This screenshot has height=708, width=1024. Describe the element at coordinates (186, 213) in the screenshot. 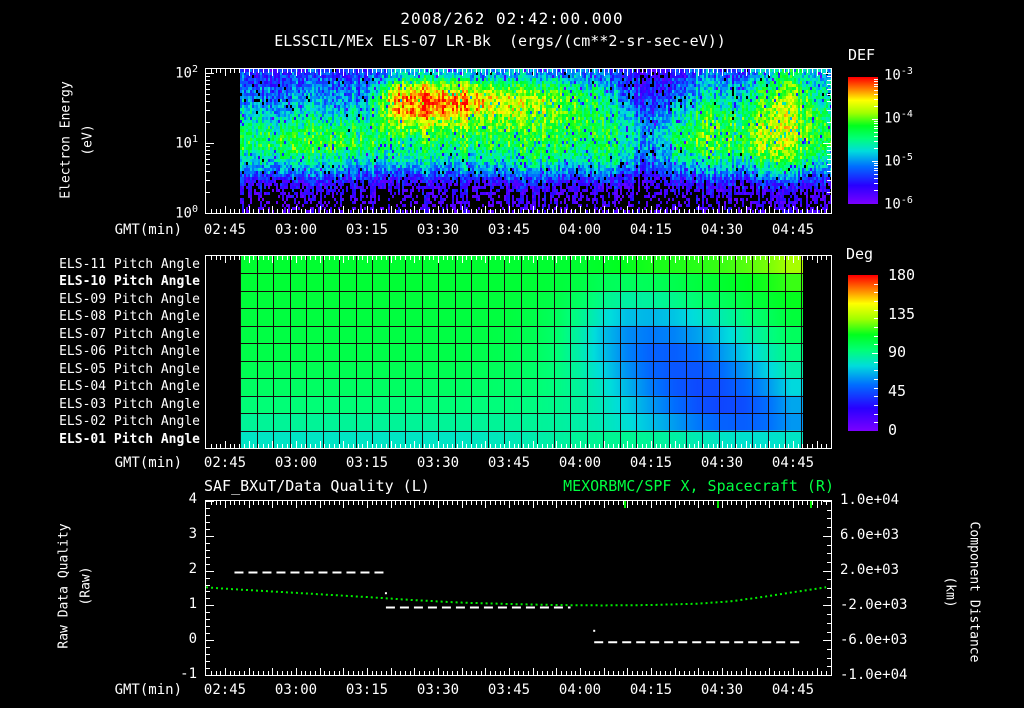

I see `energy-tick-1ev: 100` at that location.